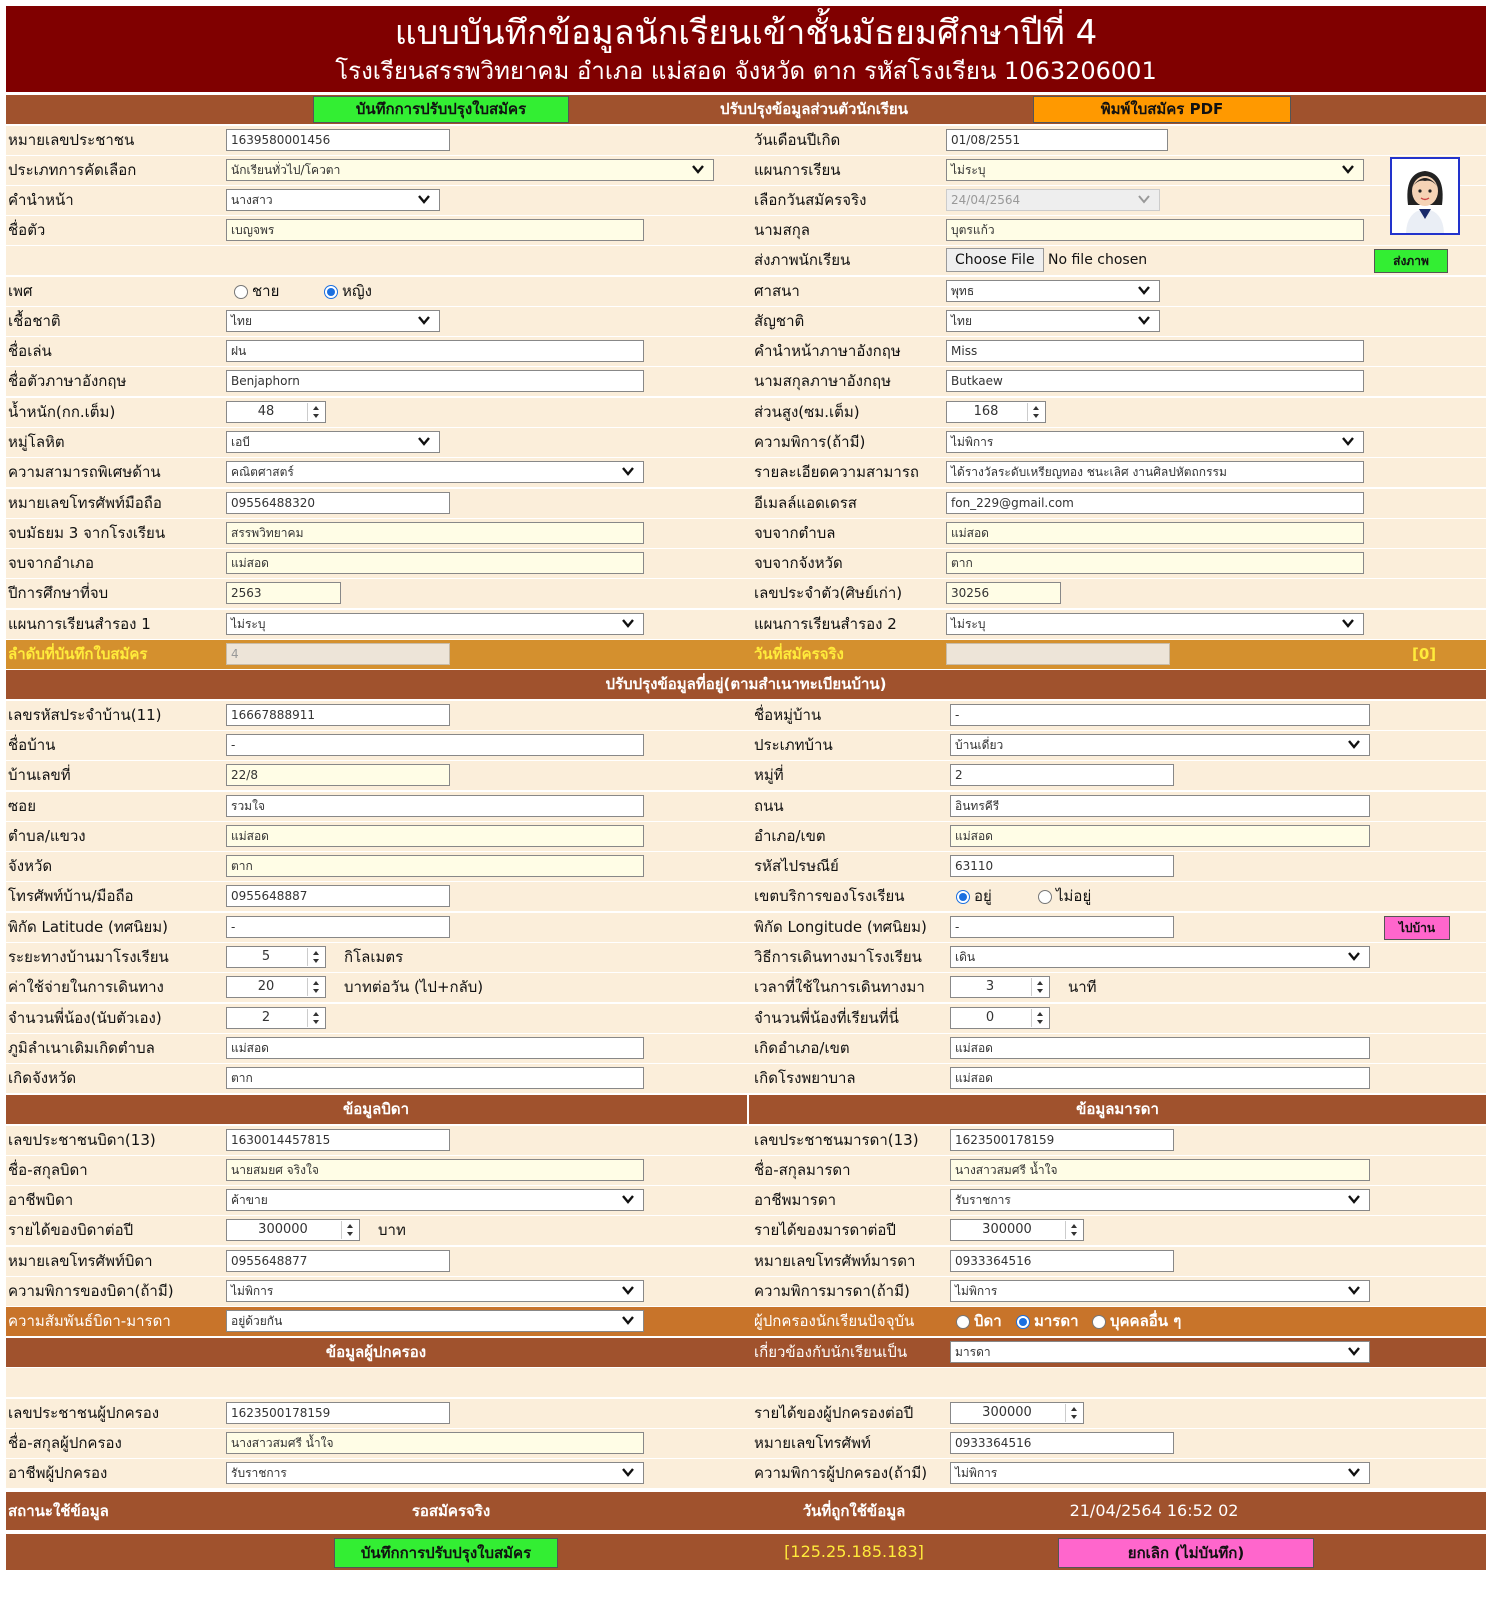  Describe the element at coordinates (1160, 806) in the screenshot. I see `road-input: อินทรคีรี` at that location.